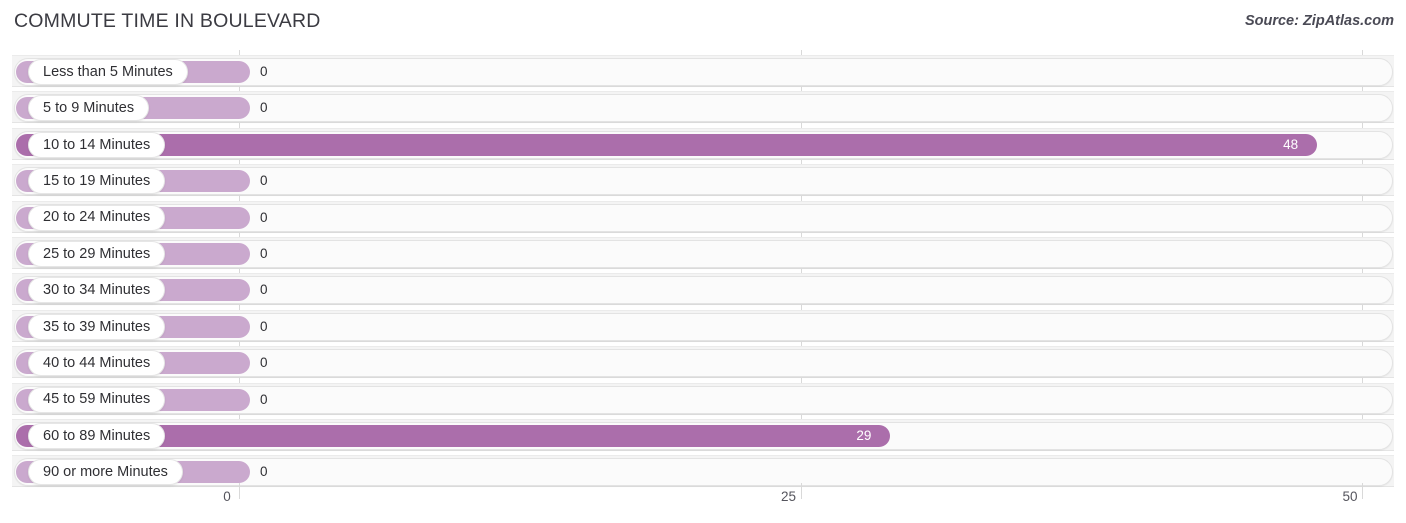 The image size is (1406, 523). What do you see at coordinates (703, 503) in the screenshot?
I see `x-axis: 0 25 50` at bounding box center [703, 503].